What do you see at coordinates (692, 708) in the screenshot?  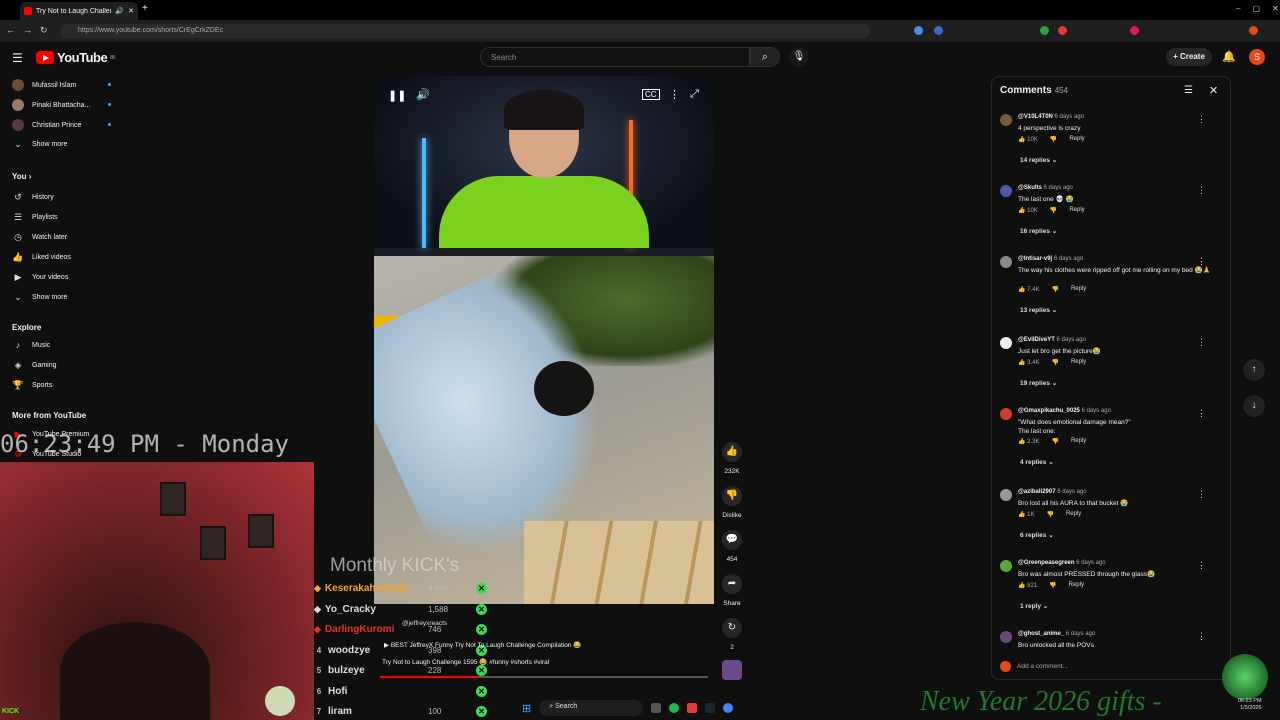 I see `app-icon` at bounding box center [692, 708].